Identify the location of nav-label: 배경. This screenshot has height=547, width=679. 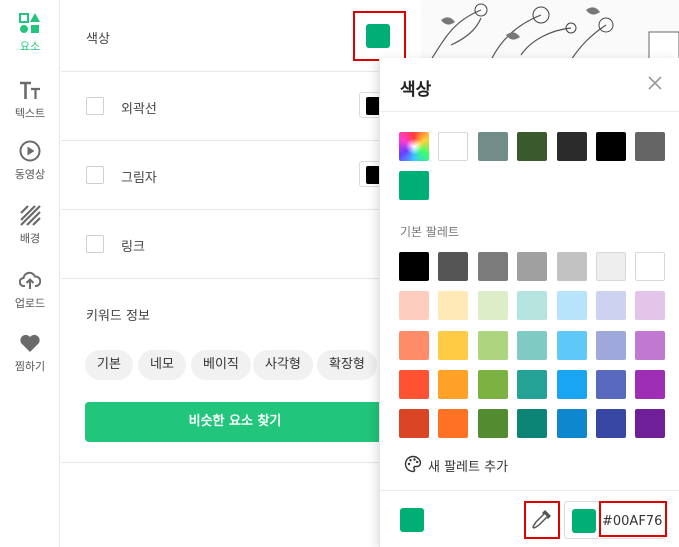
(30, 238).